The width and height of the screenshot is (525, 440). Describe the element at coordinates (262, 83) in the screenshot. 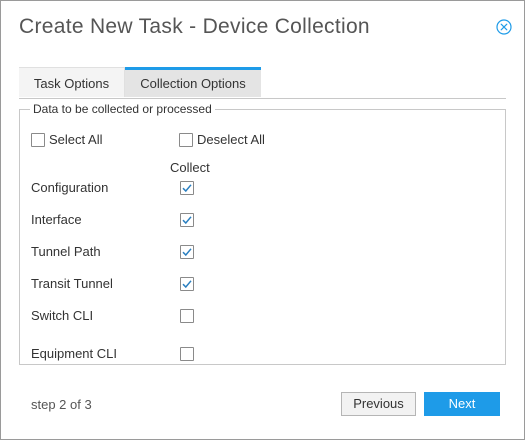

I see `tab-bar: Task Options Collection Options` at that location.